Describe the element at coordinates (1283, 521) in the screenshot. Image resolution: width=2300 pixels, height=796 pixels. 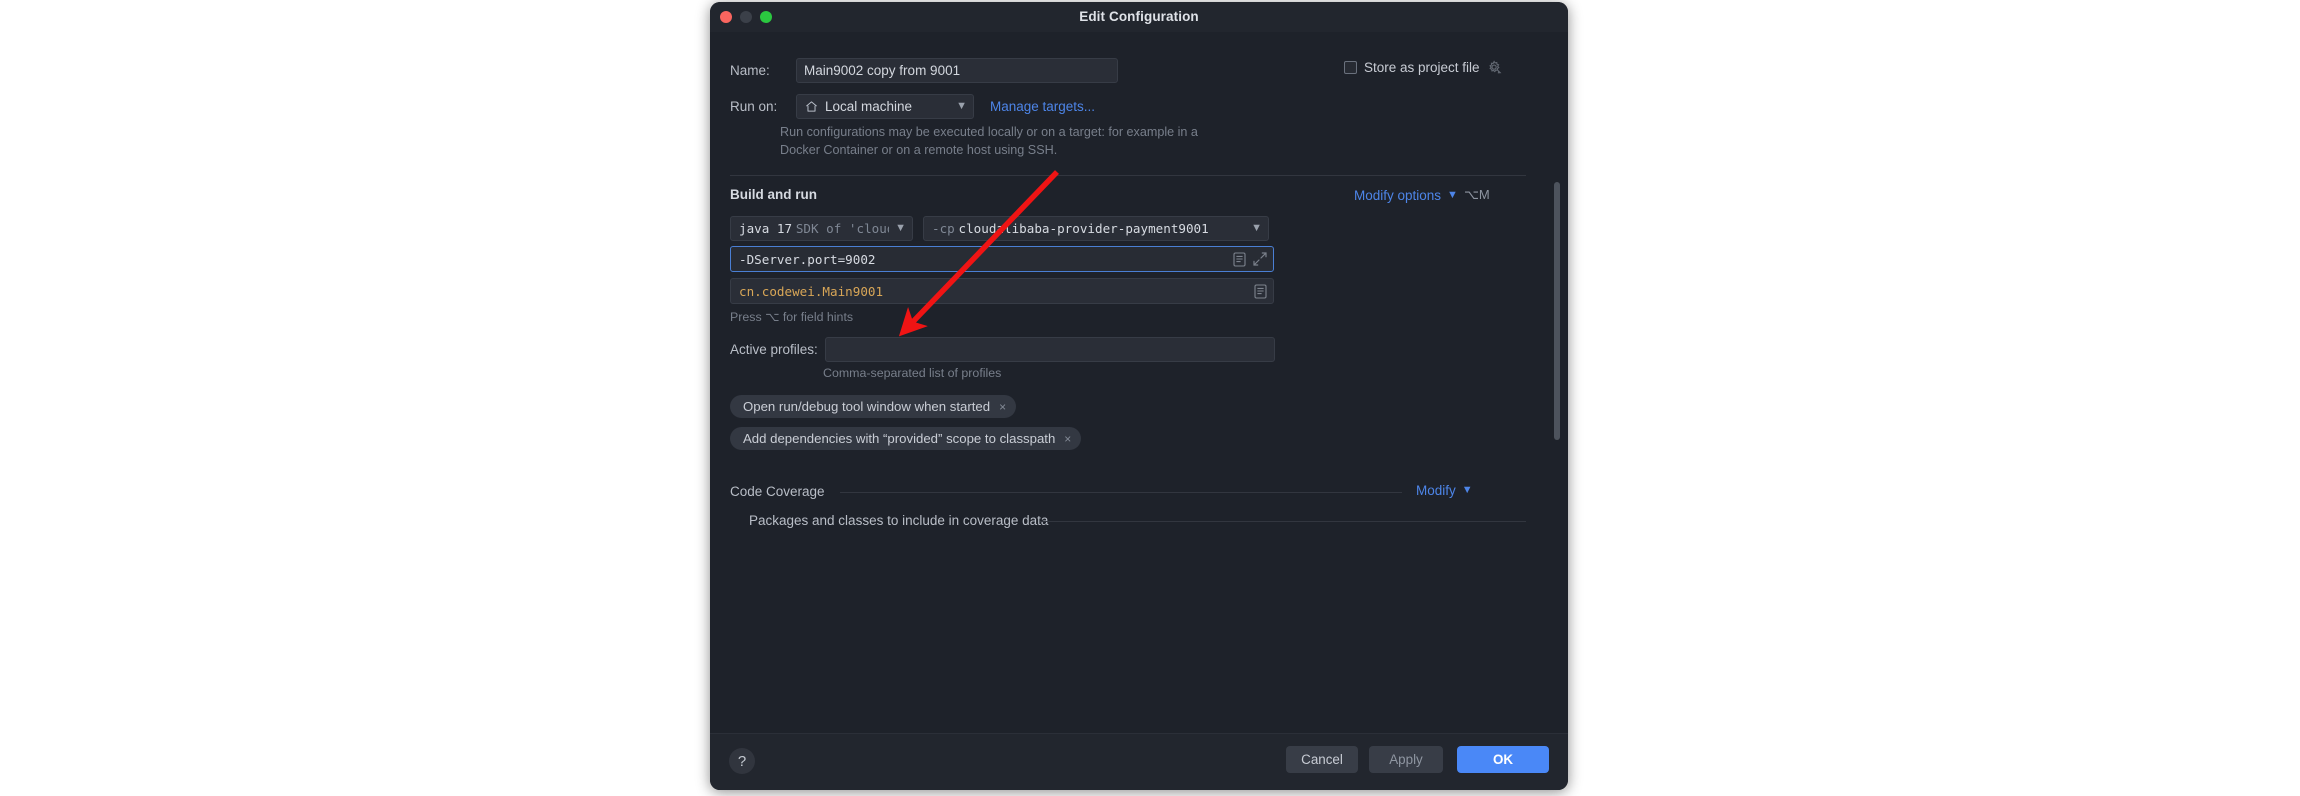
I see `coverage-packages-separator` at that location.